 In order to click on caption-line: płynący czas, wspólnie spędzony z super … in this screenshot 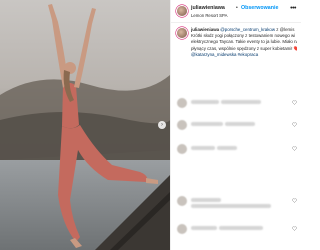, I will do `click(244, 48)`.